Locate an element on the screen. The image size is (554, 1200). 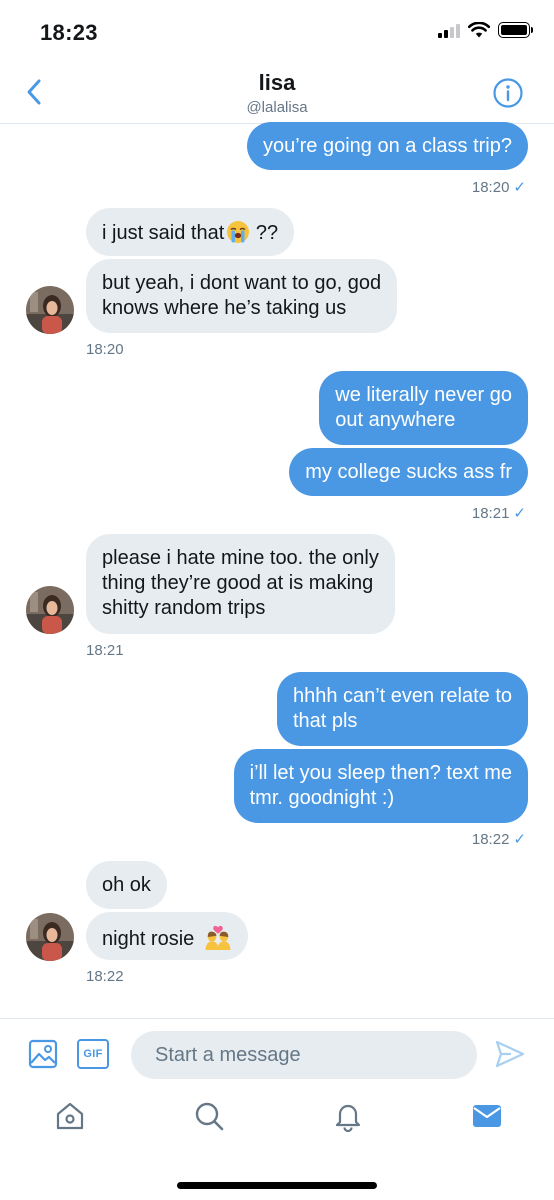
message-timestamp: 18:20 ✓ is located at coordinates (499, 187).